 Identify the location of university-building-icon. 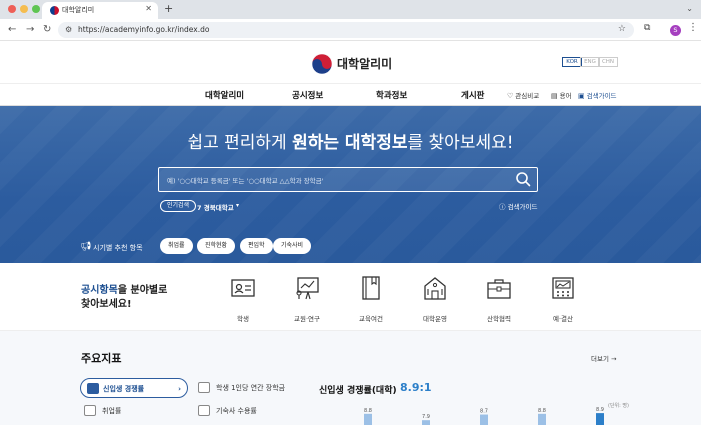
(435, 288).